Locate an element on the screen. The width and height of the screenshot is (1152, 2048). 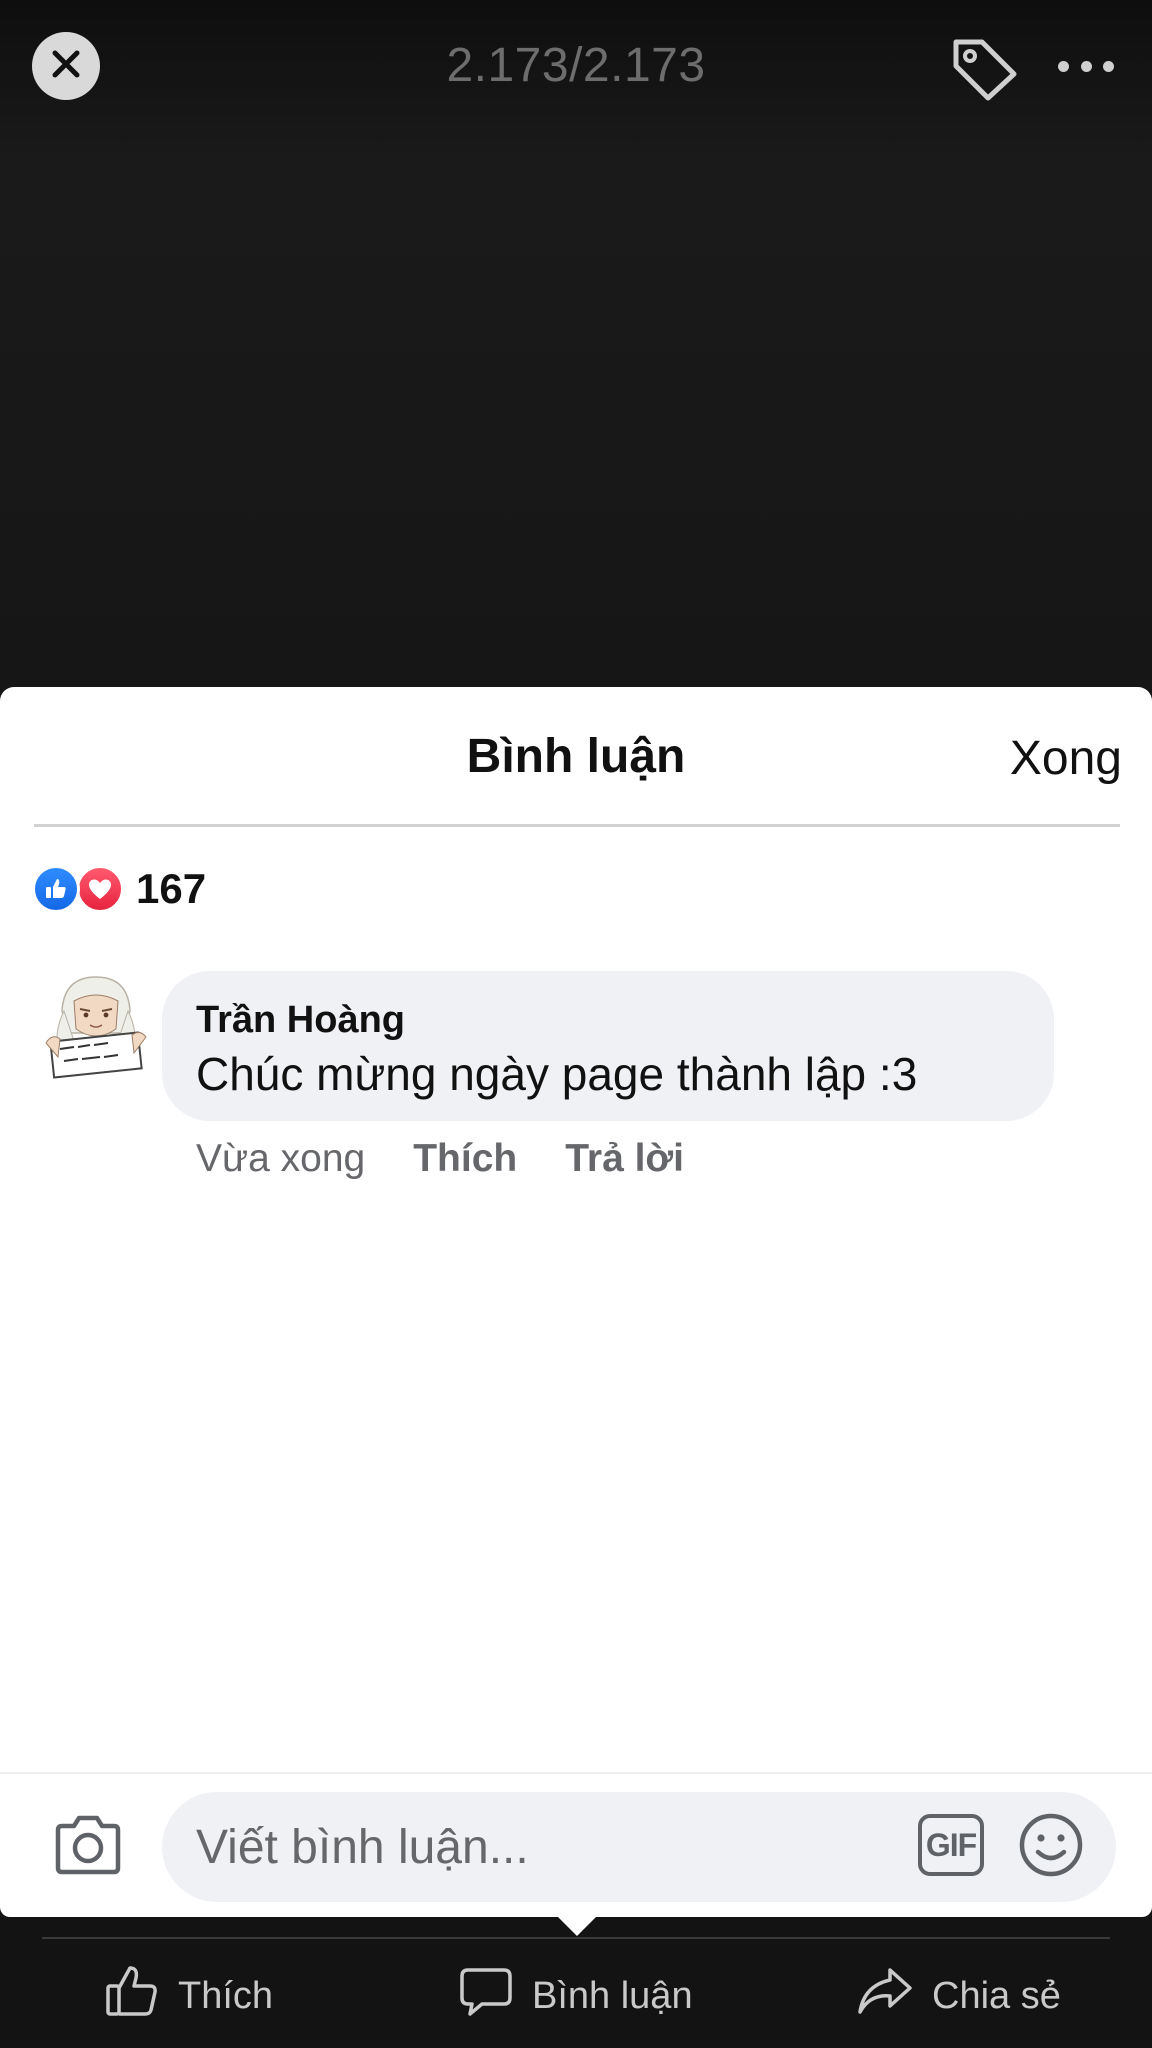
camera-icon is located at coordinates (88, 1848).